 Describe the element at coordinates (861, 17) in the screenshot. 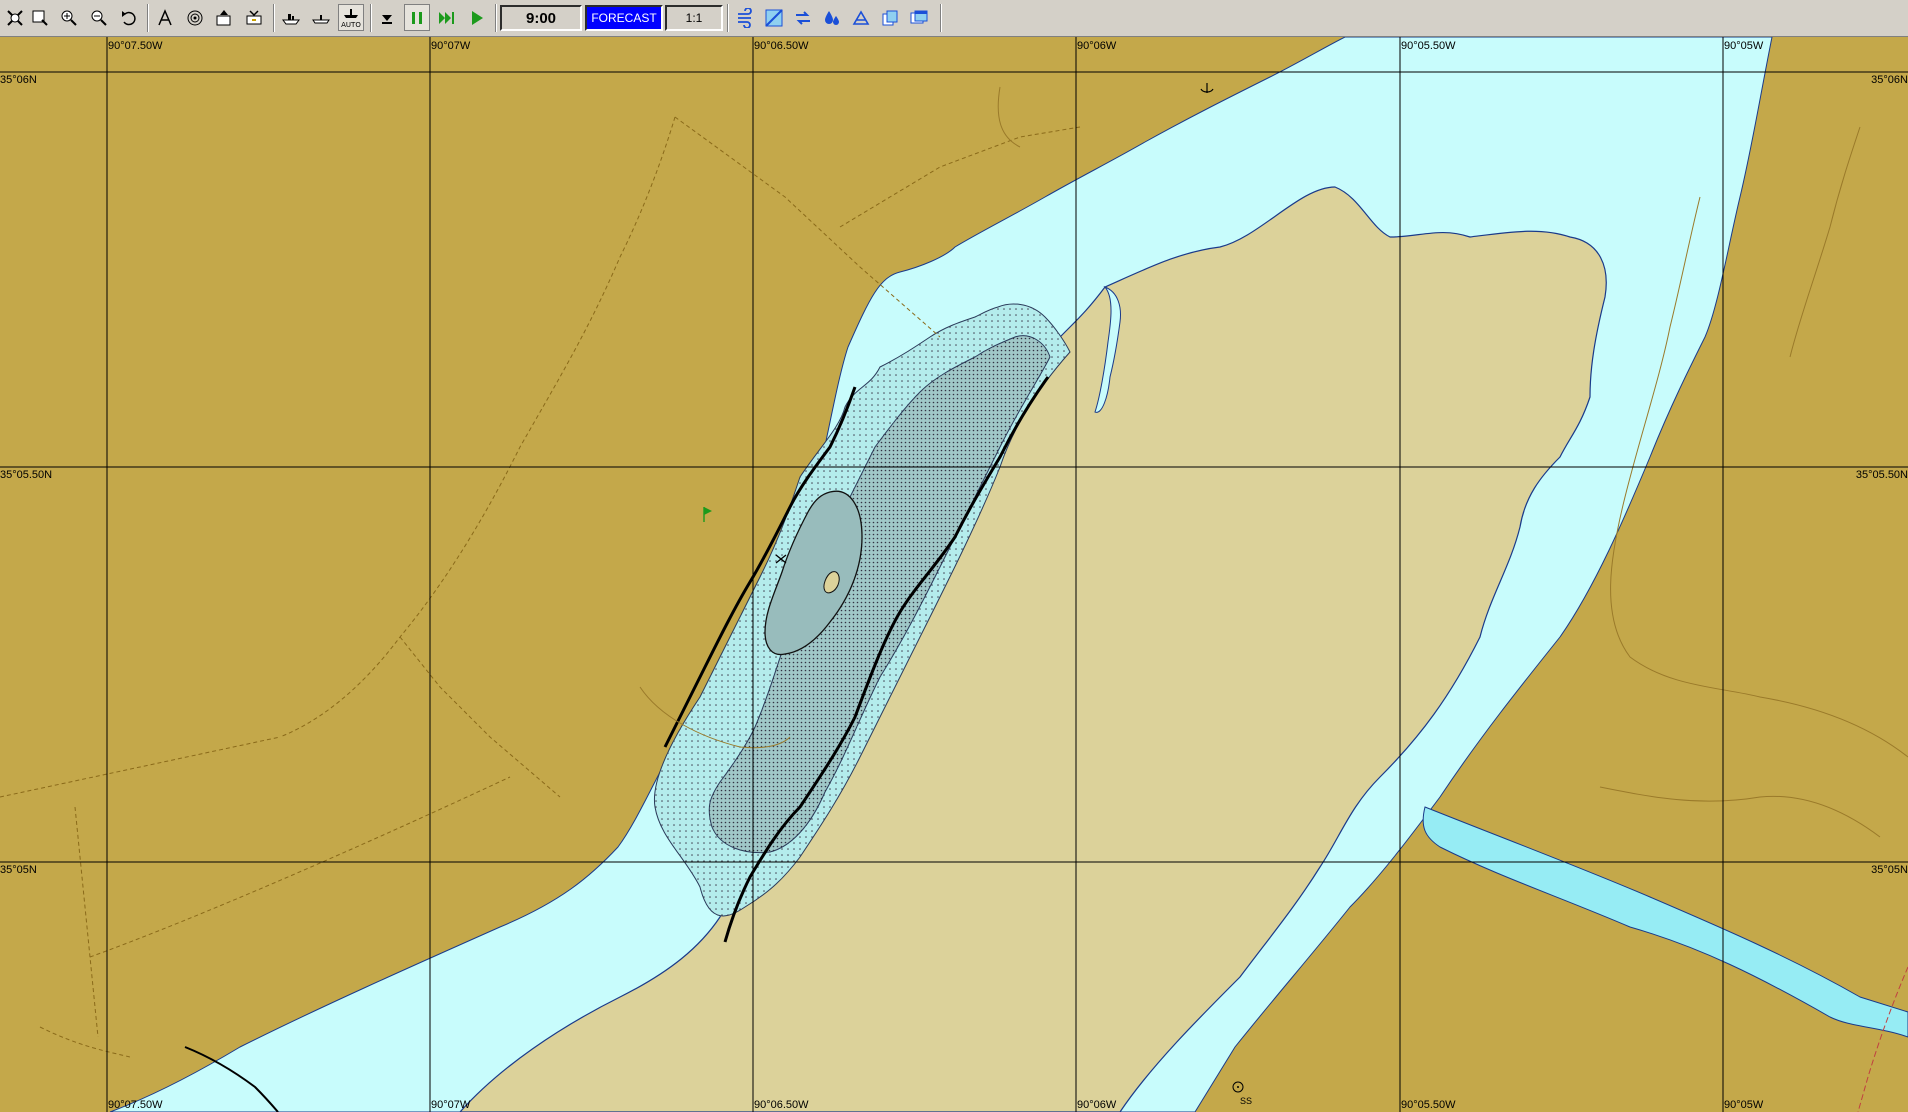

I see `weathering-icon` at that location.